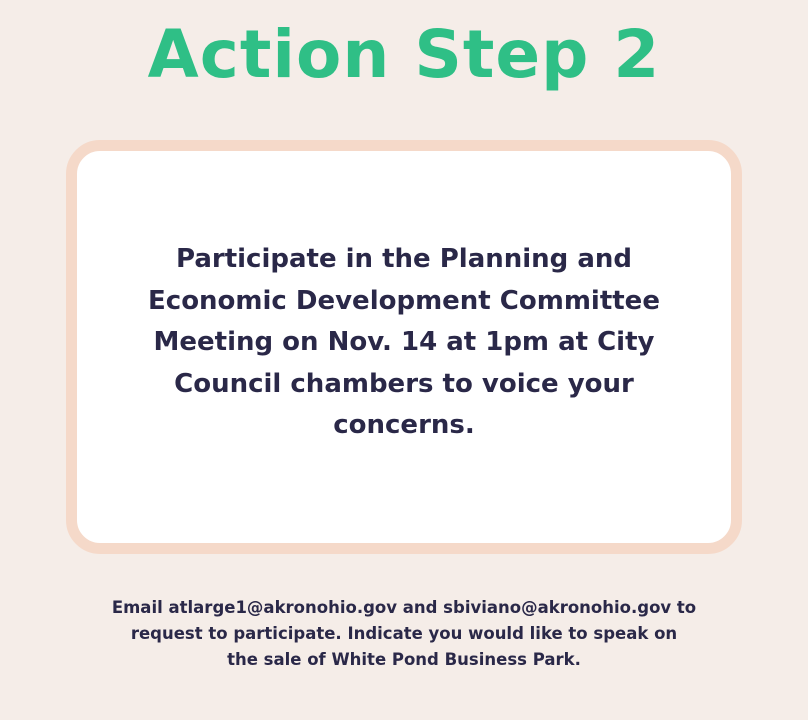  I want to click on page-title: Action Step 2, so click(404, 54).